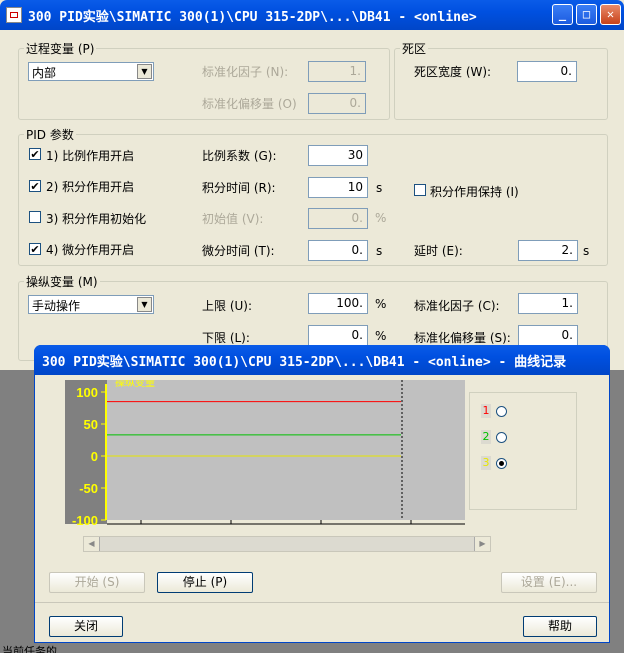 Image resolution: width=624 pixels, height=653 pixels. What do you see at coordinates (91, 71) in the screenshot?
I see `process-variable-select: 内部 ▼` at bounding box center [91, 71].